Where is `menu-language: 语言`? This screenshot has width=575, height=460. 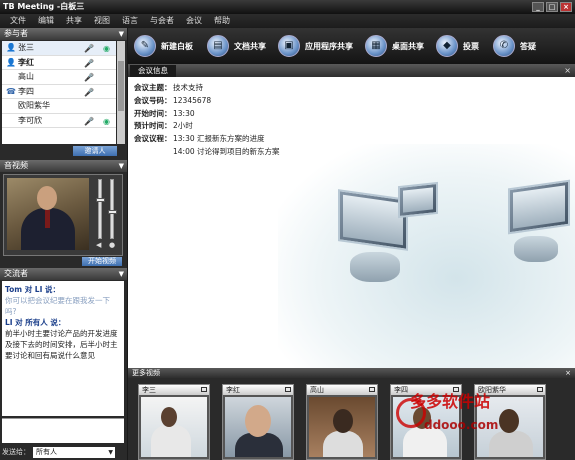
menu-language: 语言 is located at coordinates (130, 21).